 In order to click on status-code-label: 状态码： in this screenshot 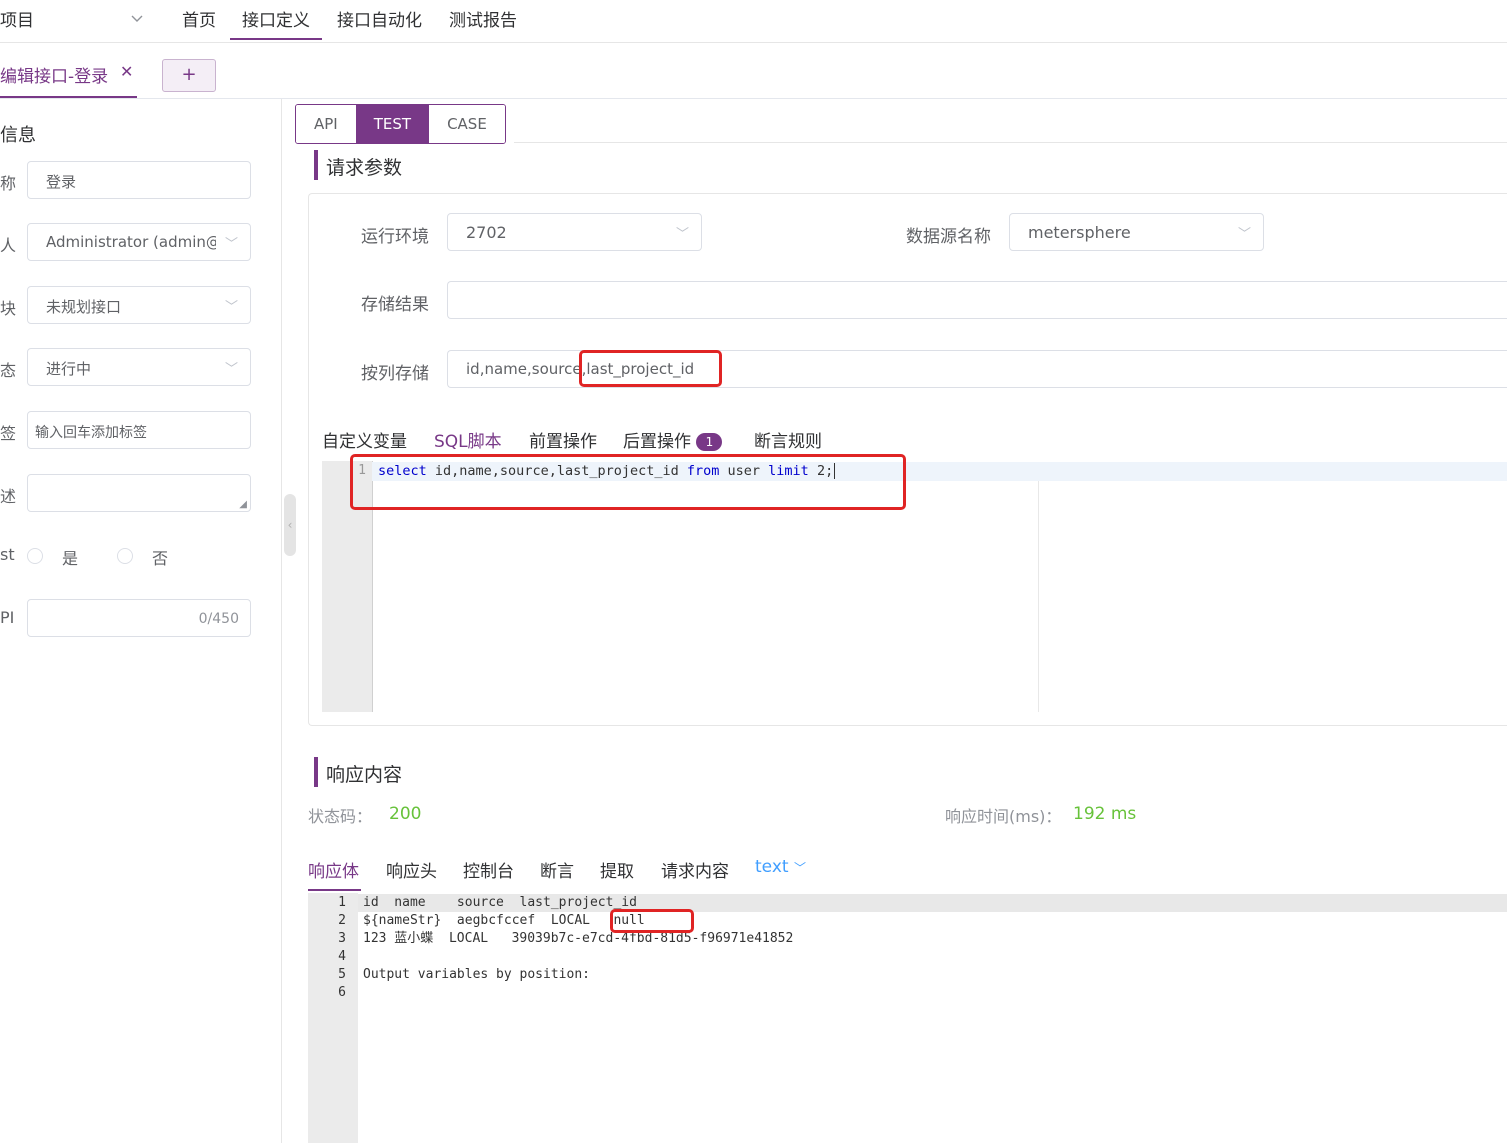, I will do `click(340, 816)`.